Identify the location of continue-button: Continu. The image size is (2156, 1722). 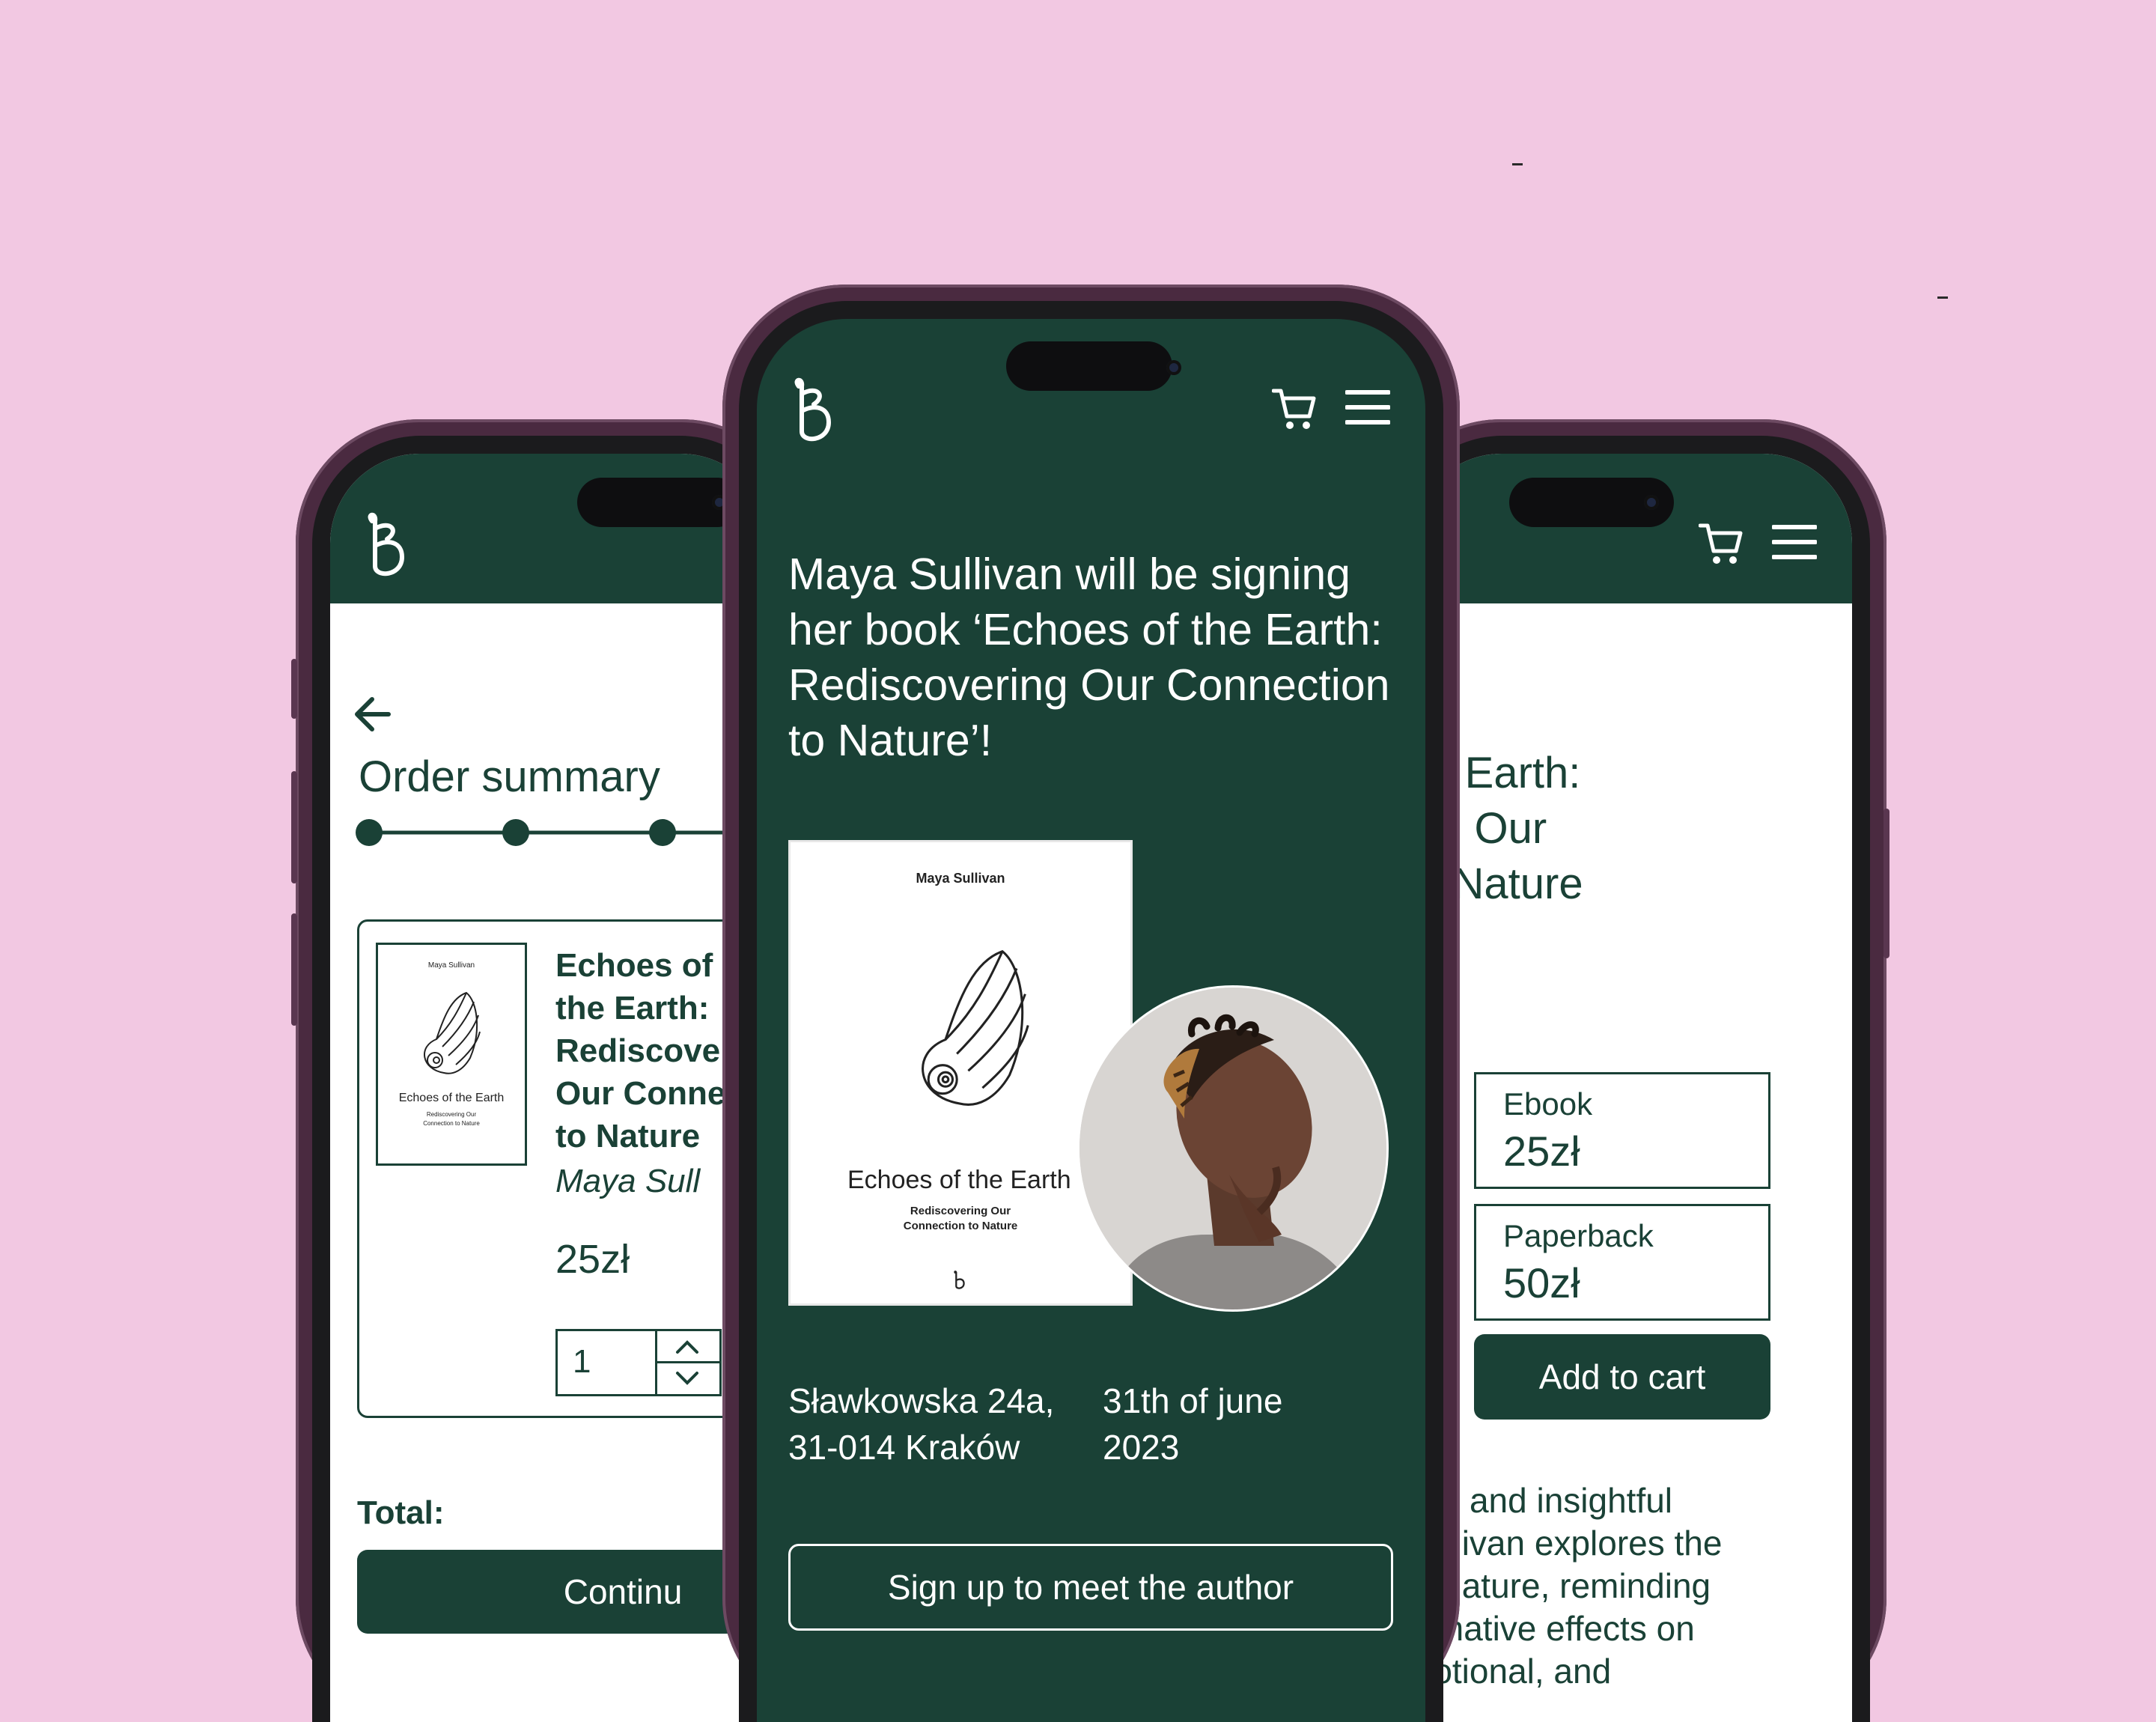
(563, 1592).